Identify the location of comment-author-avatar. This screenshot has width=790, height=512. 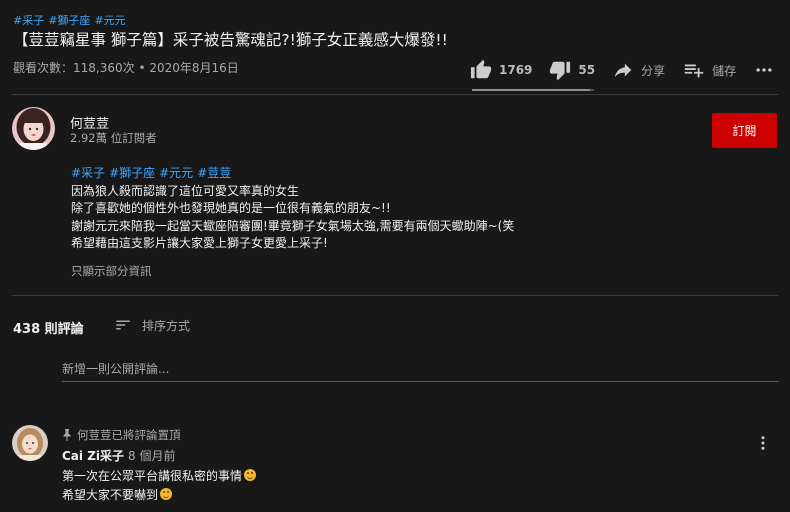
(30, 443).